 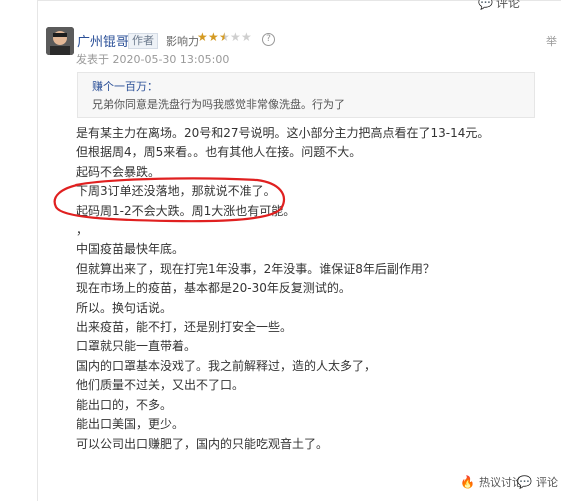 What do you see at coordinates (218, 104) in the screenshot?
I see `quote-text: 兄弟你同意是洗盘行为吗我感觉非常像洗盘。行为了` at bounding box center [218, 104].